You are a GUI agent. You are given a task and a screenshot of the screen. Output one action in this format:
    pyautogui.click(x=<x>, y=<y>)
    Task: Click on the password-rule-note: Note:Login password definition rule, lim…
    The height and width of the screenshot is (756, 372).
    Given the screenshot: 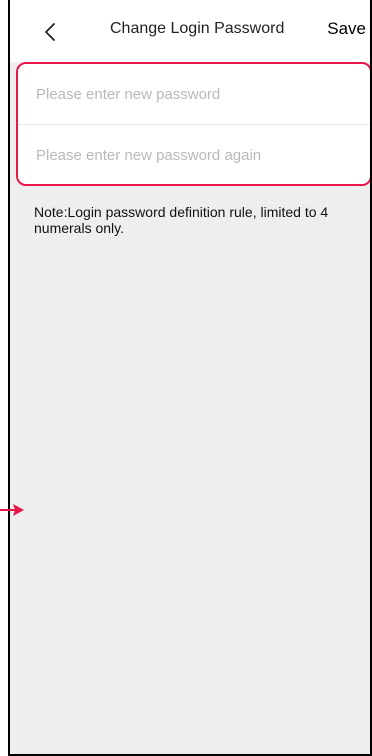 What is the action you would take?
    pyautogui.click(x=181, y=220)
    